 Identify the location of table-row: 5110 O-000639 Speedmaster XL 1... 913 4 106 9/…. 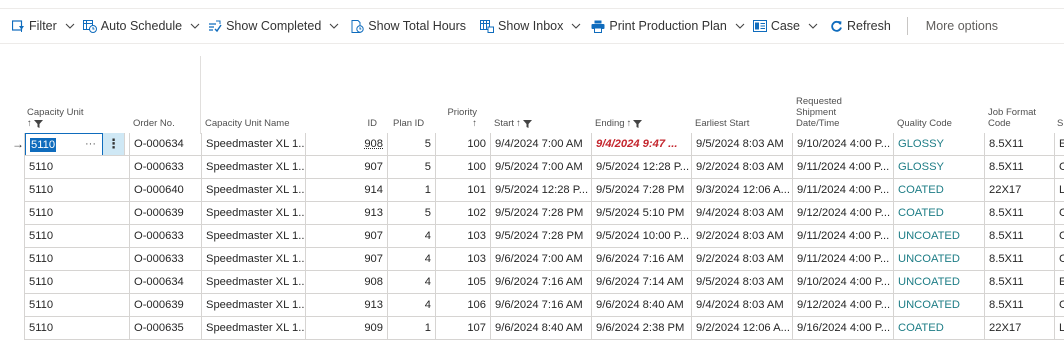
(534, 305).